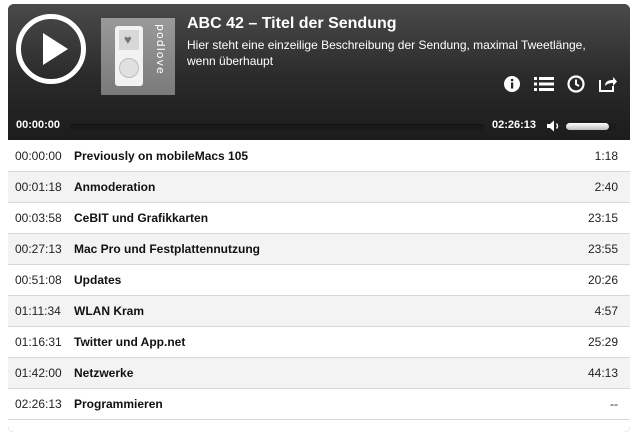 The width and height of the screenshot is (640, 440). I want to click on chapter-row: 01:11:34 WLAN Kram 4:57, so click(319, 311).